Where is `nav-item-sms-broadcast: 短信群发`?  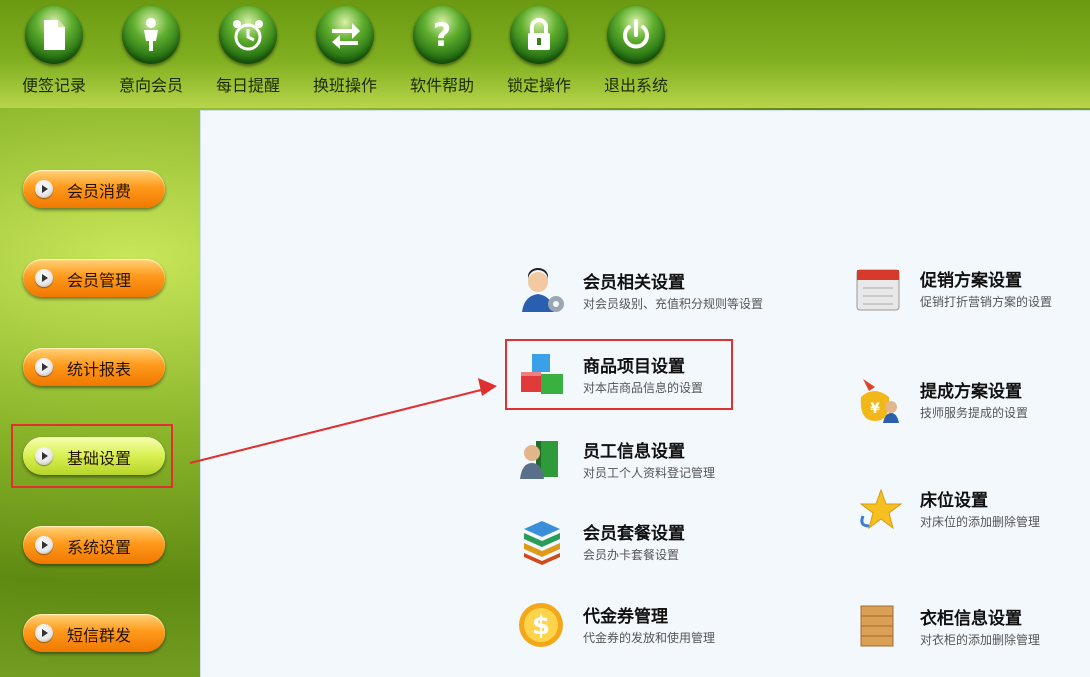 nav-item-sms-broadcast: 短信群发 is located at coordinates (94, 633).